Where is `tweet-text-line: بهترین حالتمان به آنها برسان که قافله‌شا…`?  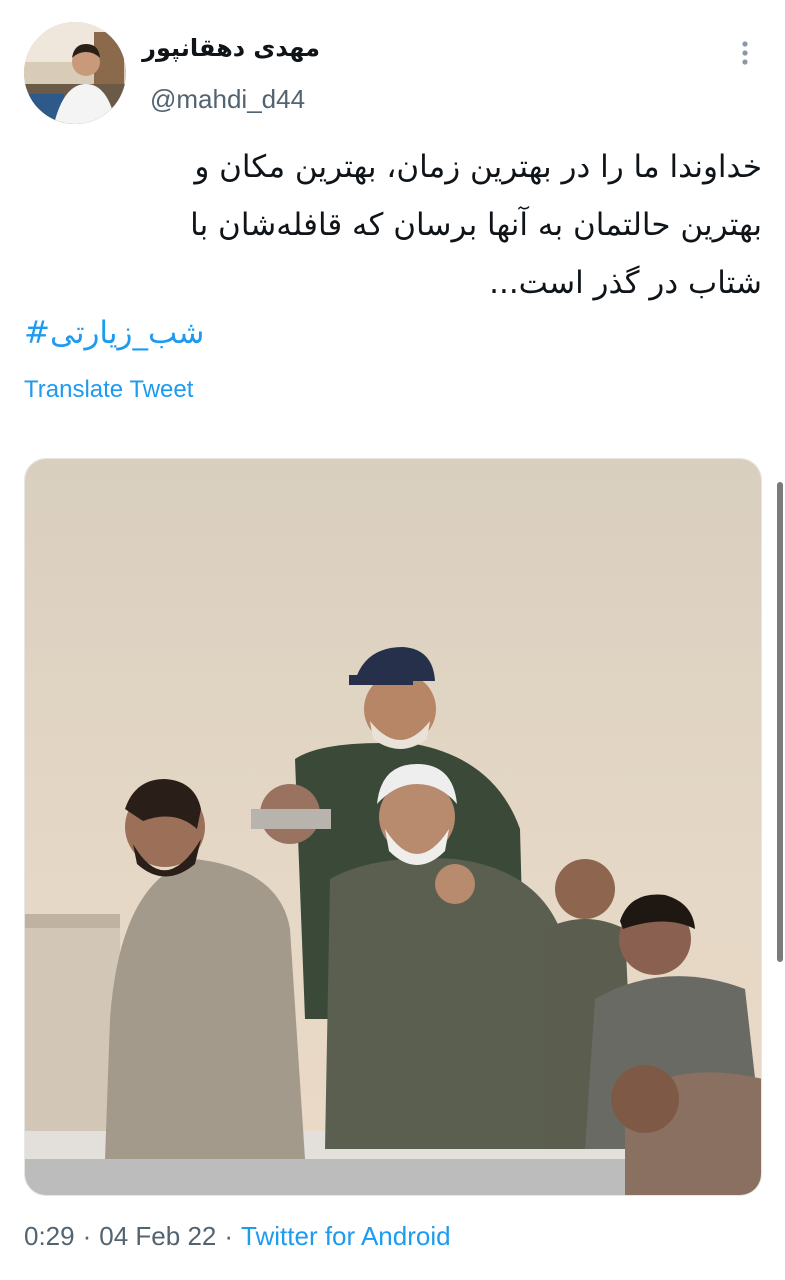 tweet-text-line: بهترین حالتمان به آنها برسان که قافله‌شا… is located at coordinates (476, 225).